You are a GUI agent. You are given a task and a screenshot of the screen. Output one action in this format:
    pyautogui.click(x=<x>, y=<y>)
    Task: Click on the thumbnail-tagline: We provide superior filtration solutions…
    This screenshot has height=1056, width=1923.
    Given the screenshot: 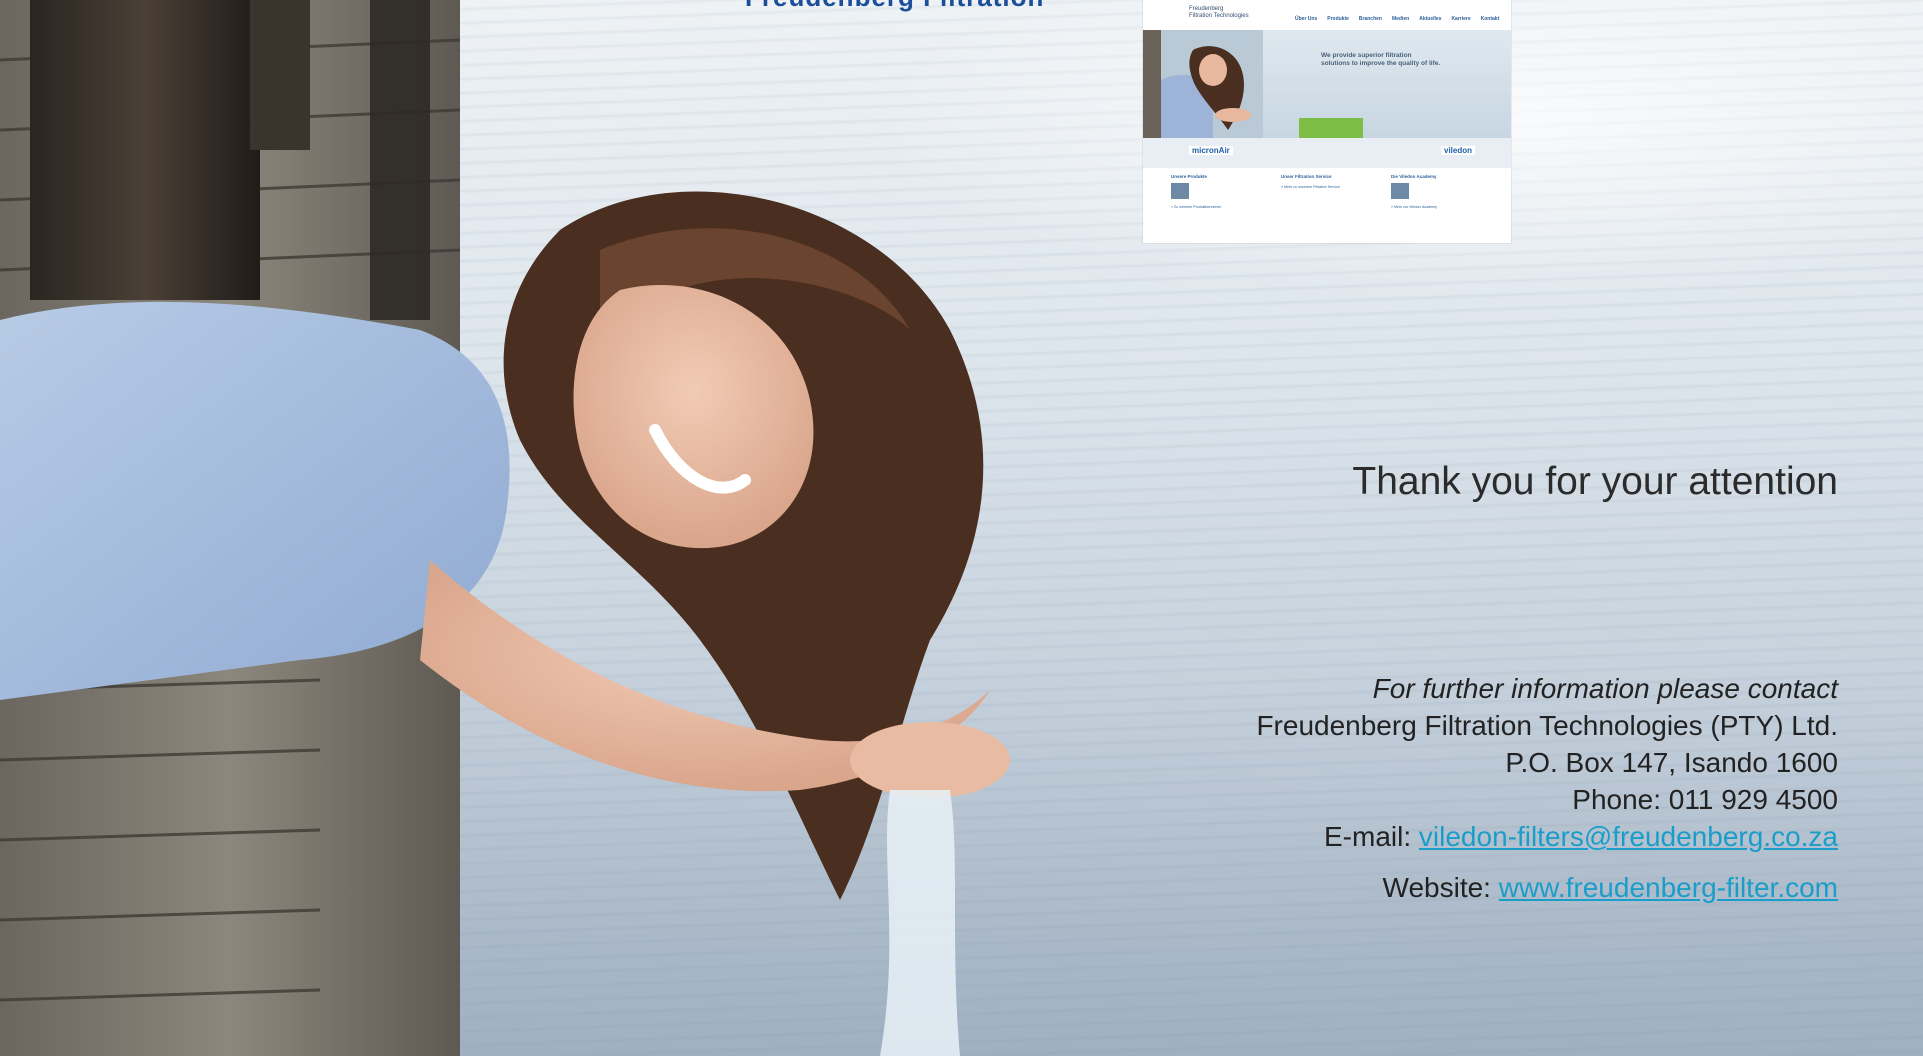 What is the action you would take?
    pyautogui.click(x=1381, y=59)
    